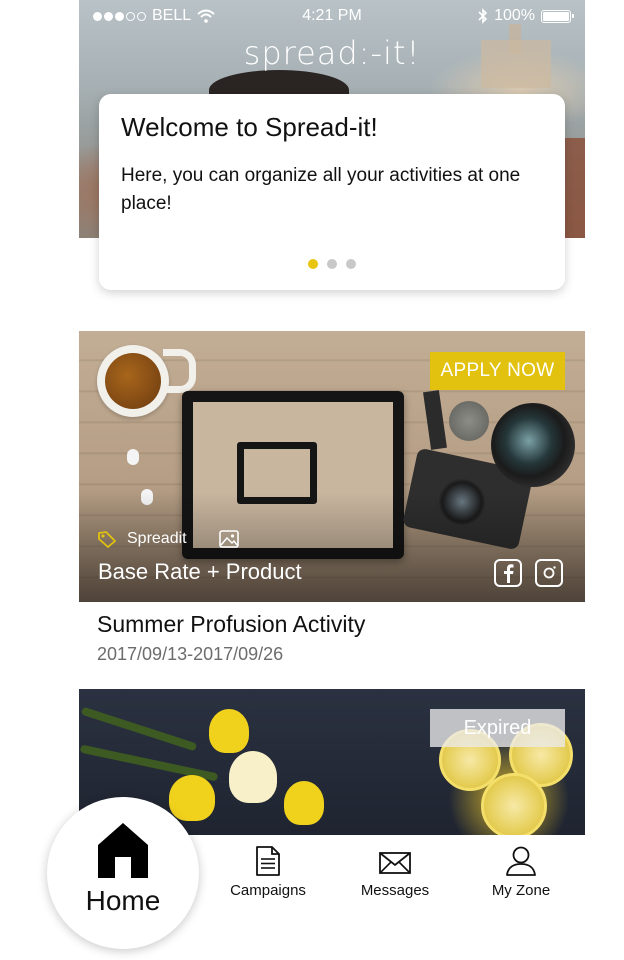 This screenshot has height=960, width=624. Describe the element at coordinates (123, 850) in the screenshot. I see `home-icon` at that location.